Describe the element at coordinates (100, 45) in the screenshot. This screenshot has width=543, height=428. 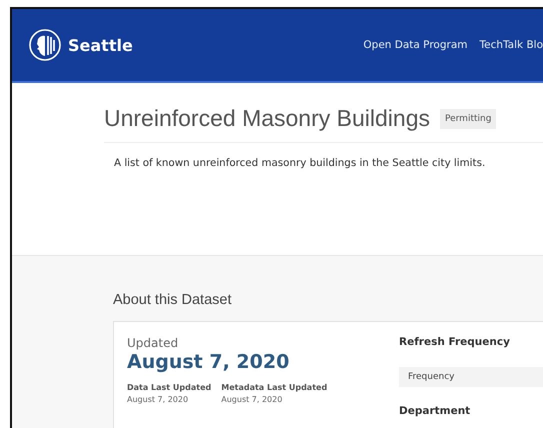
I see `brand-link: Seattle` at that location.